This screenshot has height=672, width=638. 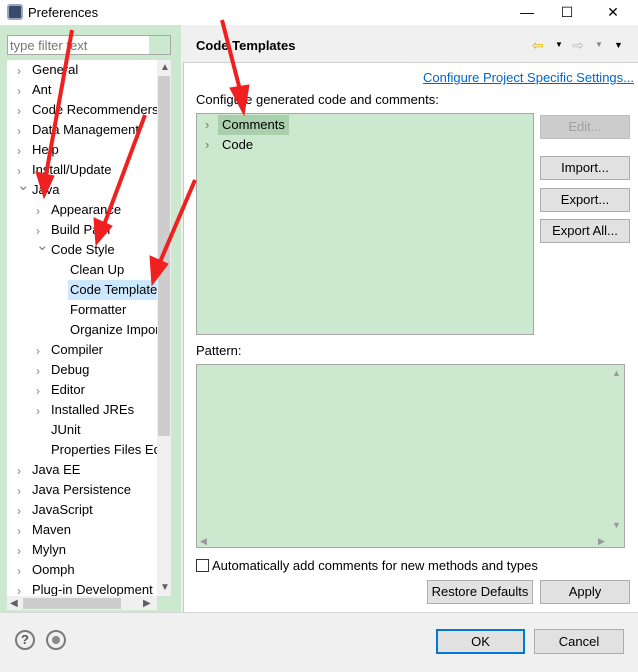 What do you see at coordinates (77, 350) in the screenshot?
I see `tree-item: Compiler` at bounding box center [77, 350].